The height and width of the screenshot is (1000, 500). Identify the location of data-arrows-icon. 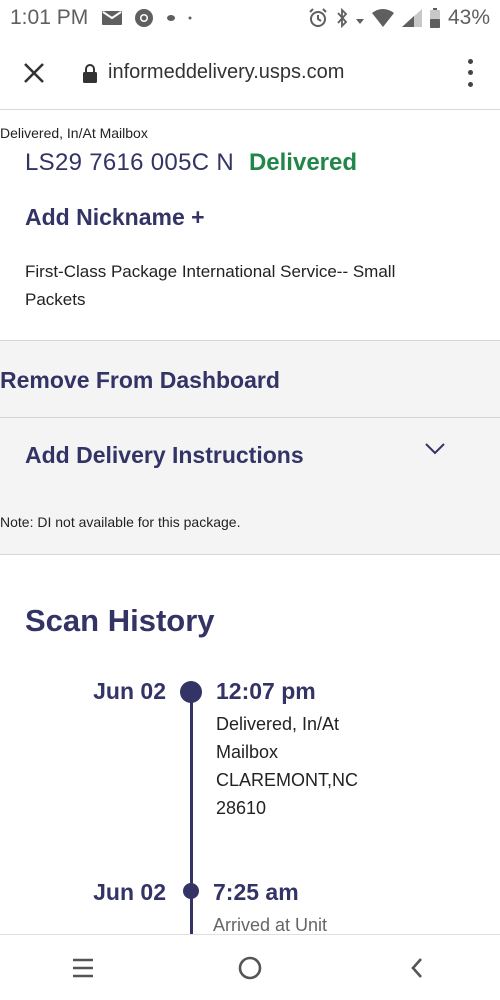
(359, 18).